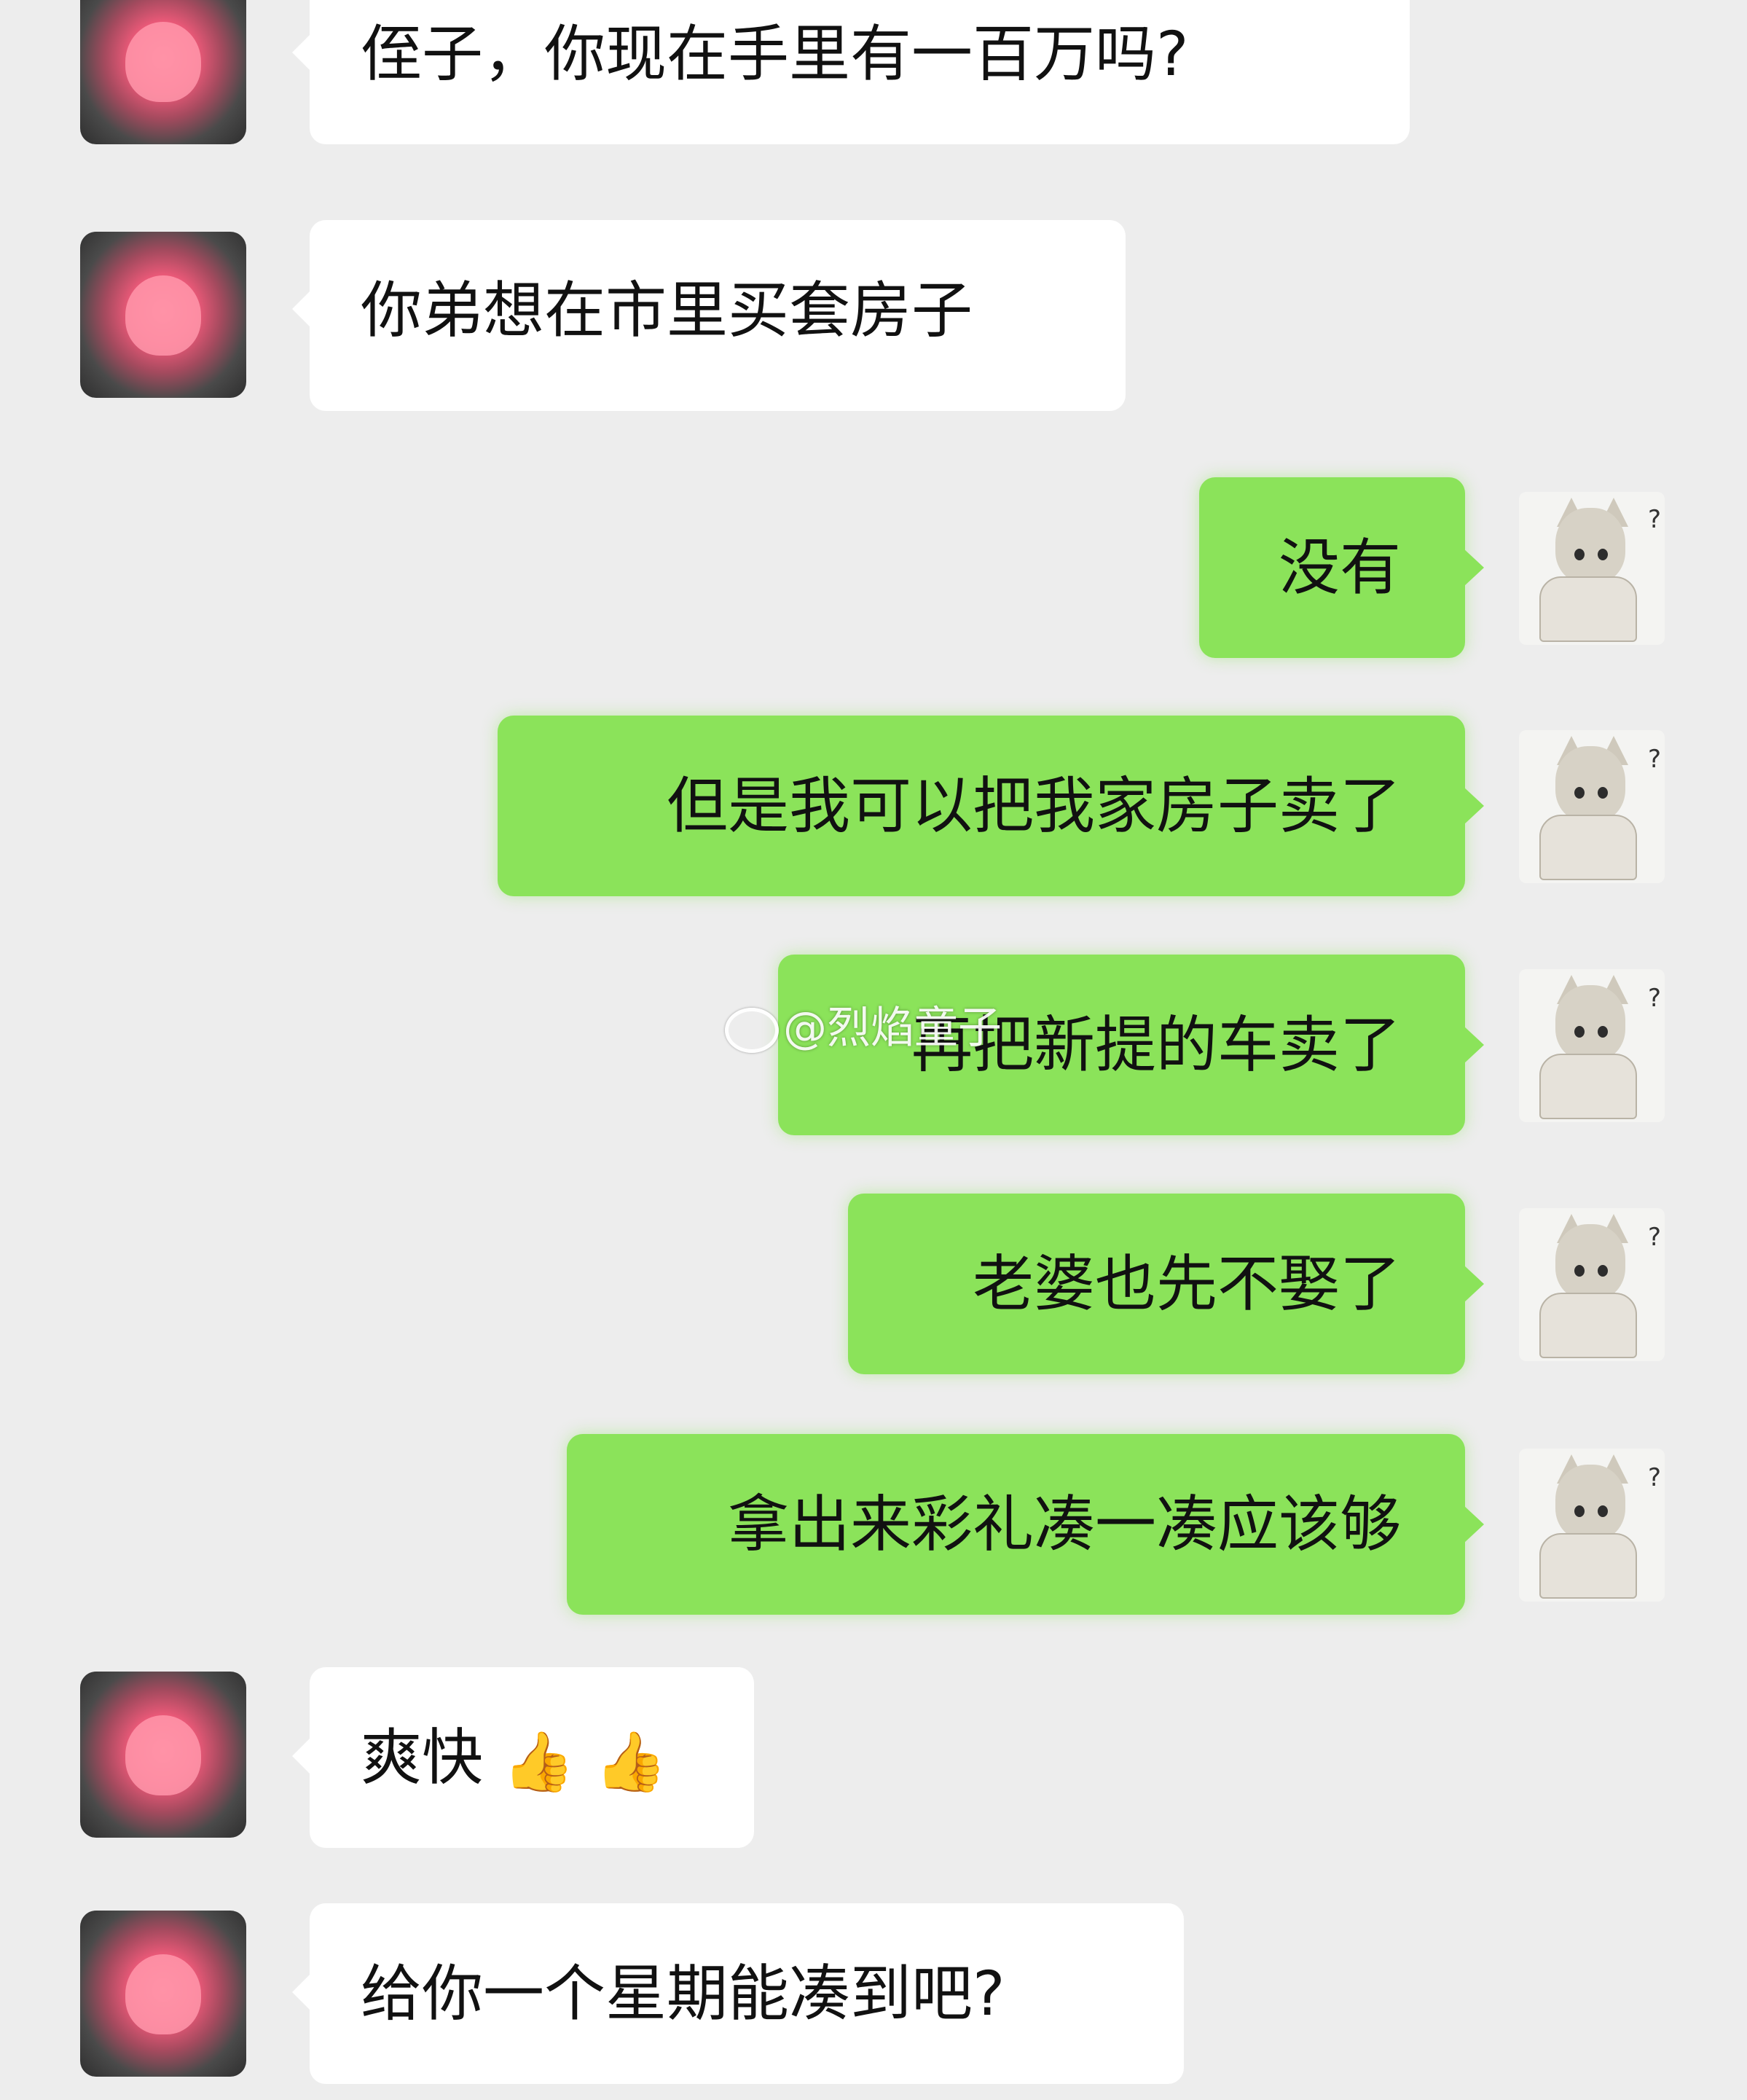  I want to click on outgoing-message-bubble: 但是我可以把我家房子卖了, so click(991, 806).